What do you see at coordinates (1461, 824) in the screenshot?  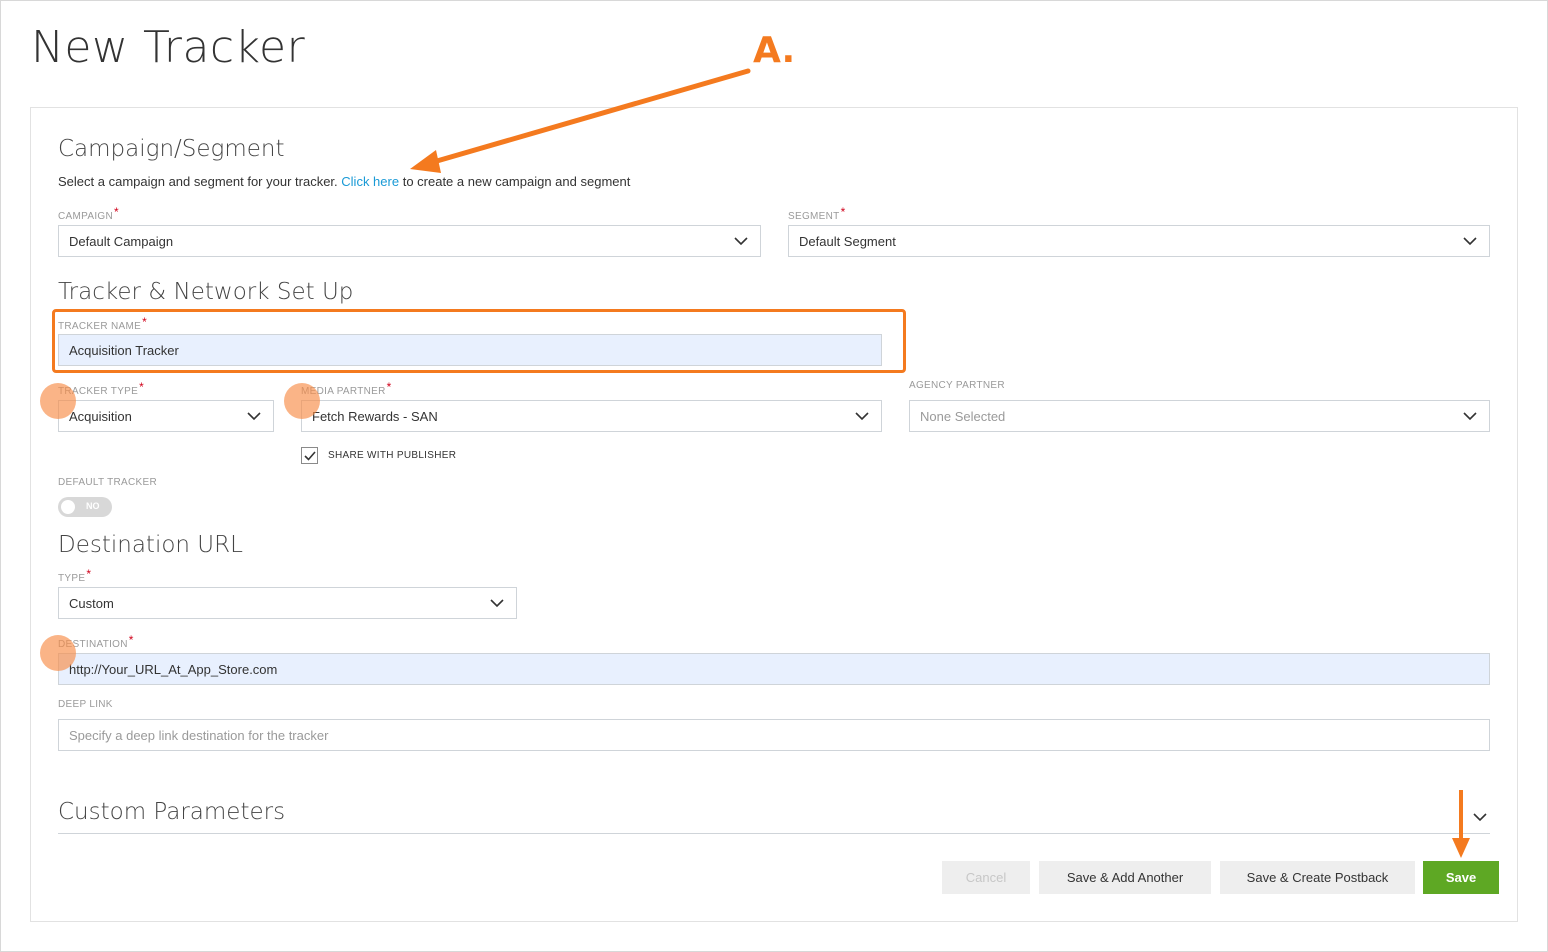 I see `arrow-to-save-icon` at bounding box center [1461, 824].